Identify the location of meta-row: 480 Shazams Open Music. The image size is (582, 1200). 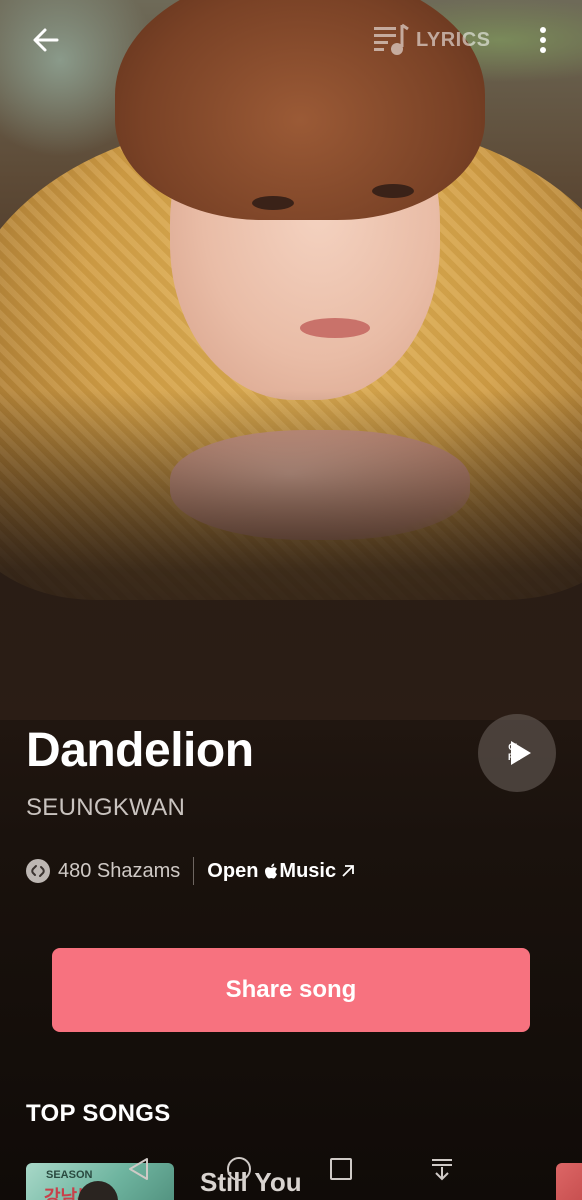
(191, 871).